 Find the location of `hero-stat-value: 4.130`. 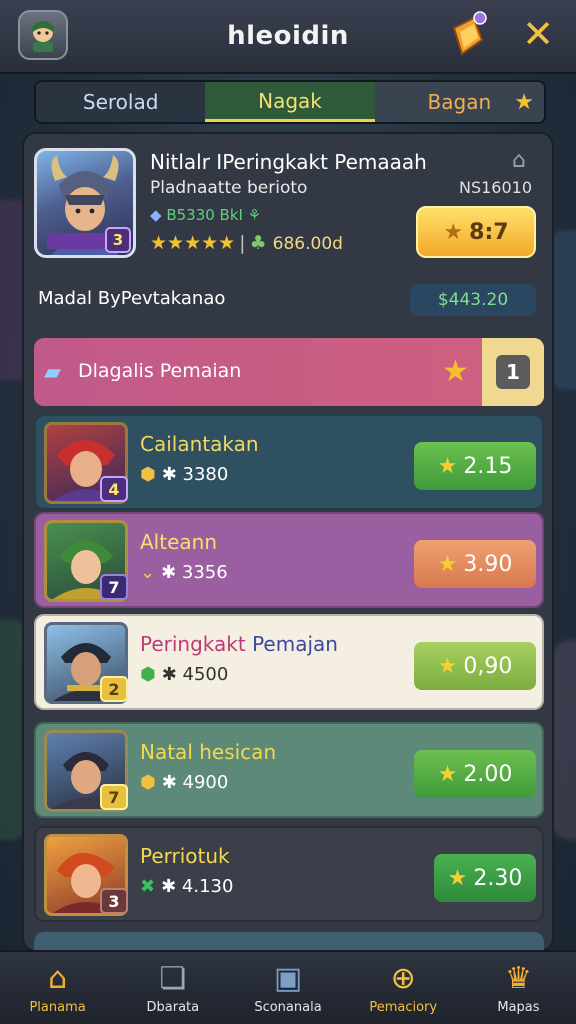

hero-stat-value: 4.130 is located at coordinates (207, 886).